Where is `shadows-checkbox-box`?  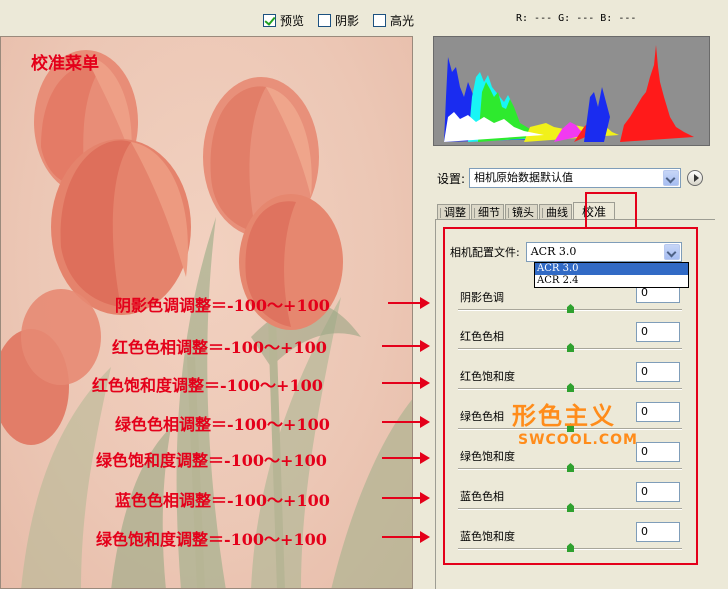
shadows-checkbox-box is located at coordinates (324, 20).